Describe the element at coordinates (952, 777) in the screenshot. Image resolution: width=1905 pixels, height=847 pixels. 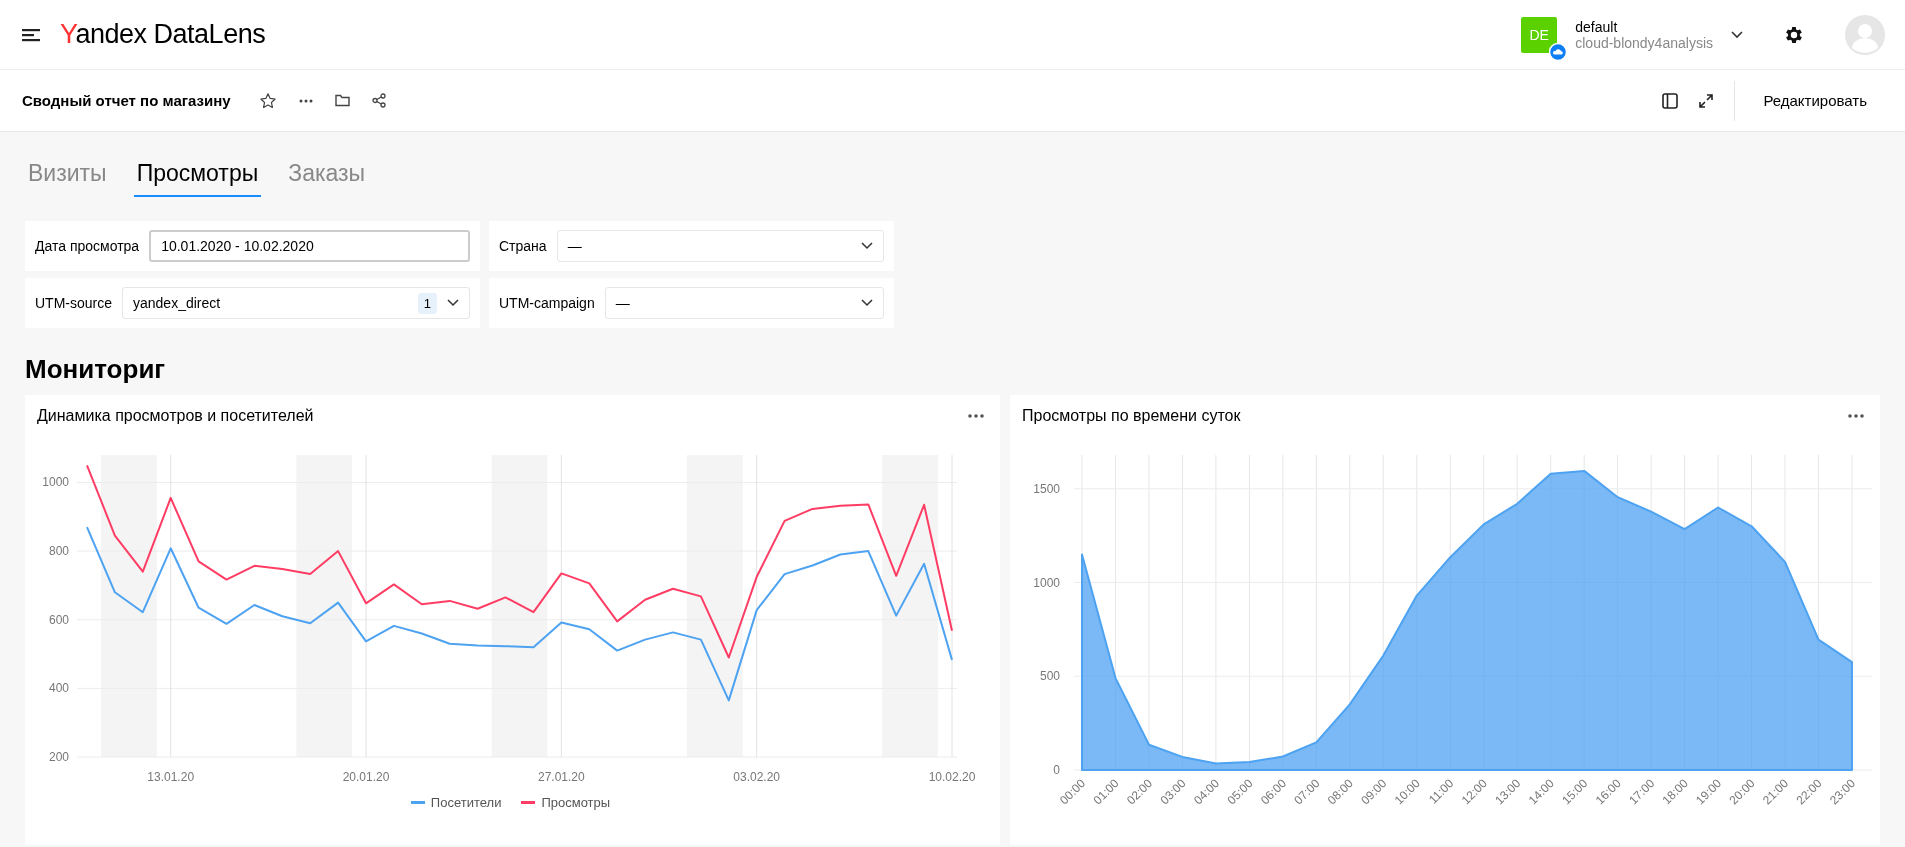
I see `axis-label: 10.02.20` at that location.